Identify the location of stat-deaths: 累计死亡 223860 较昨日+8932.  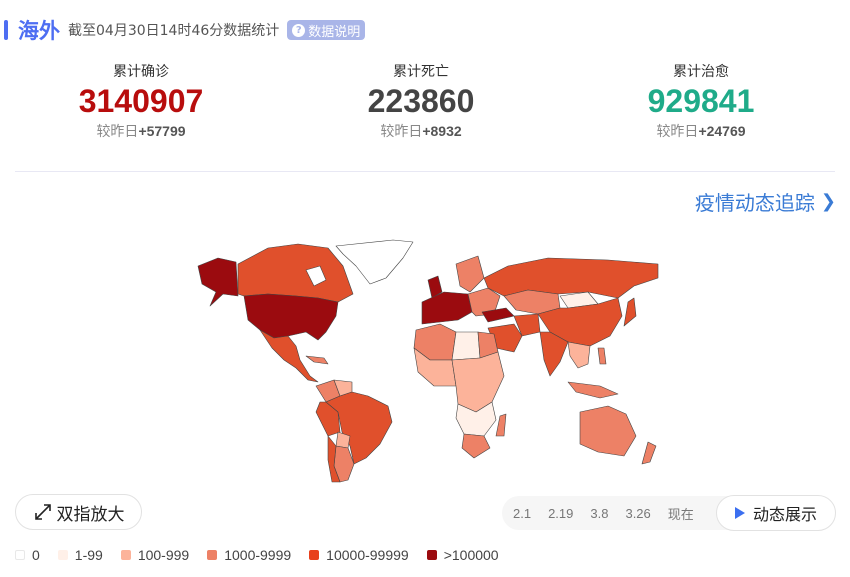
(421, 102).